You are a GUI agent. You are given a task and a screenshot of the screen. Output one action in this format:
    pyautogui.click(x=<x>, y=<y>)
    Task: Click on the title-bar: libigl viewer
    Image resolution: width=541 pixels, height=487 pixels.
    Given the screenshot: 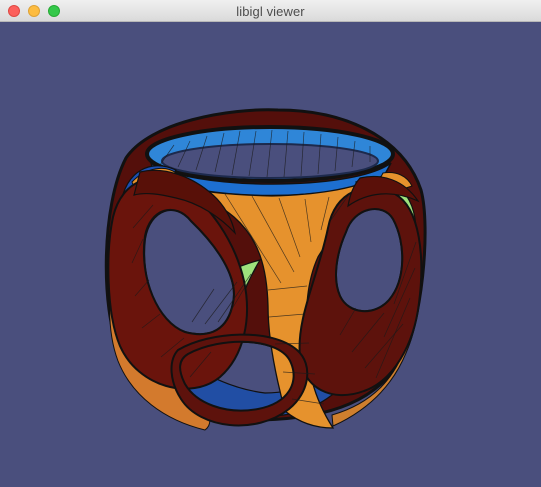 What is the action you would take?
    pyautogui.click(x=270, y=11)
    